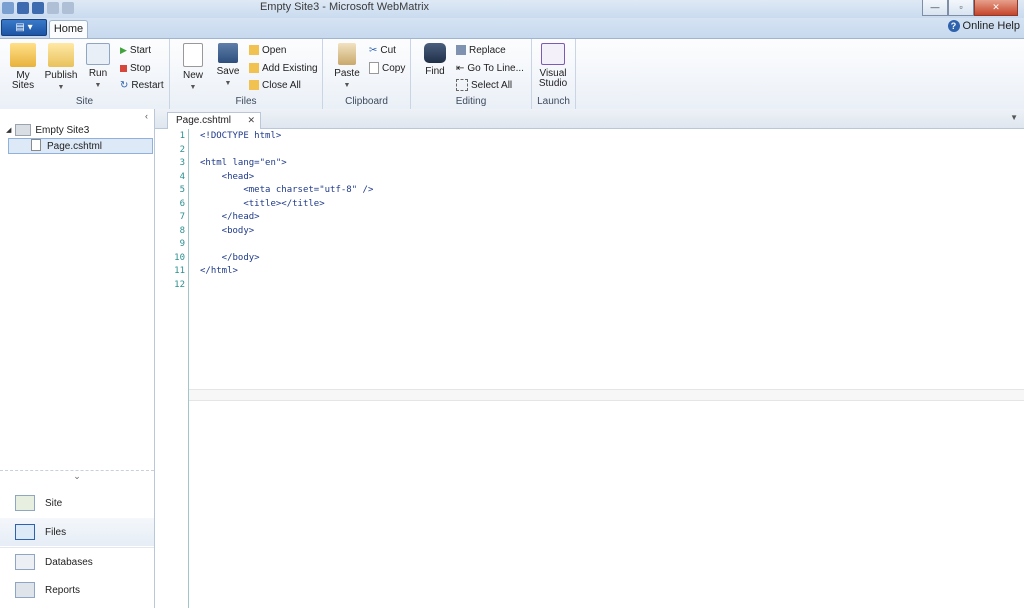 This screenshot has width=1024, height=608. Describe the element at coordinates (512, 29) in the screenshot. I see `ribbon-tab-row: ▤ ▾ Home ? Online Help` at that location.